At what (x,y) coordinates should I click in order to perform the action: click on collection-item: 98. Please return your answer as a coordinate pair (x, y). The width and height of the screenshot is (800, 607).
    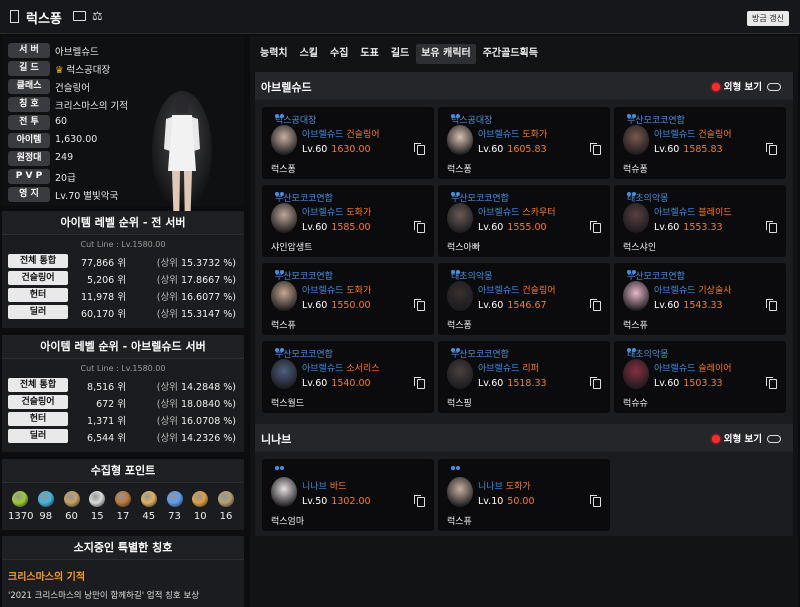
    Looking at the image, I should click on (46, 506).